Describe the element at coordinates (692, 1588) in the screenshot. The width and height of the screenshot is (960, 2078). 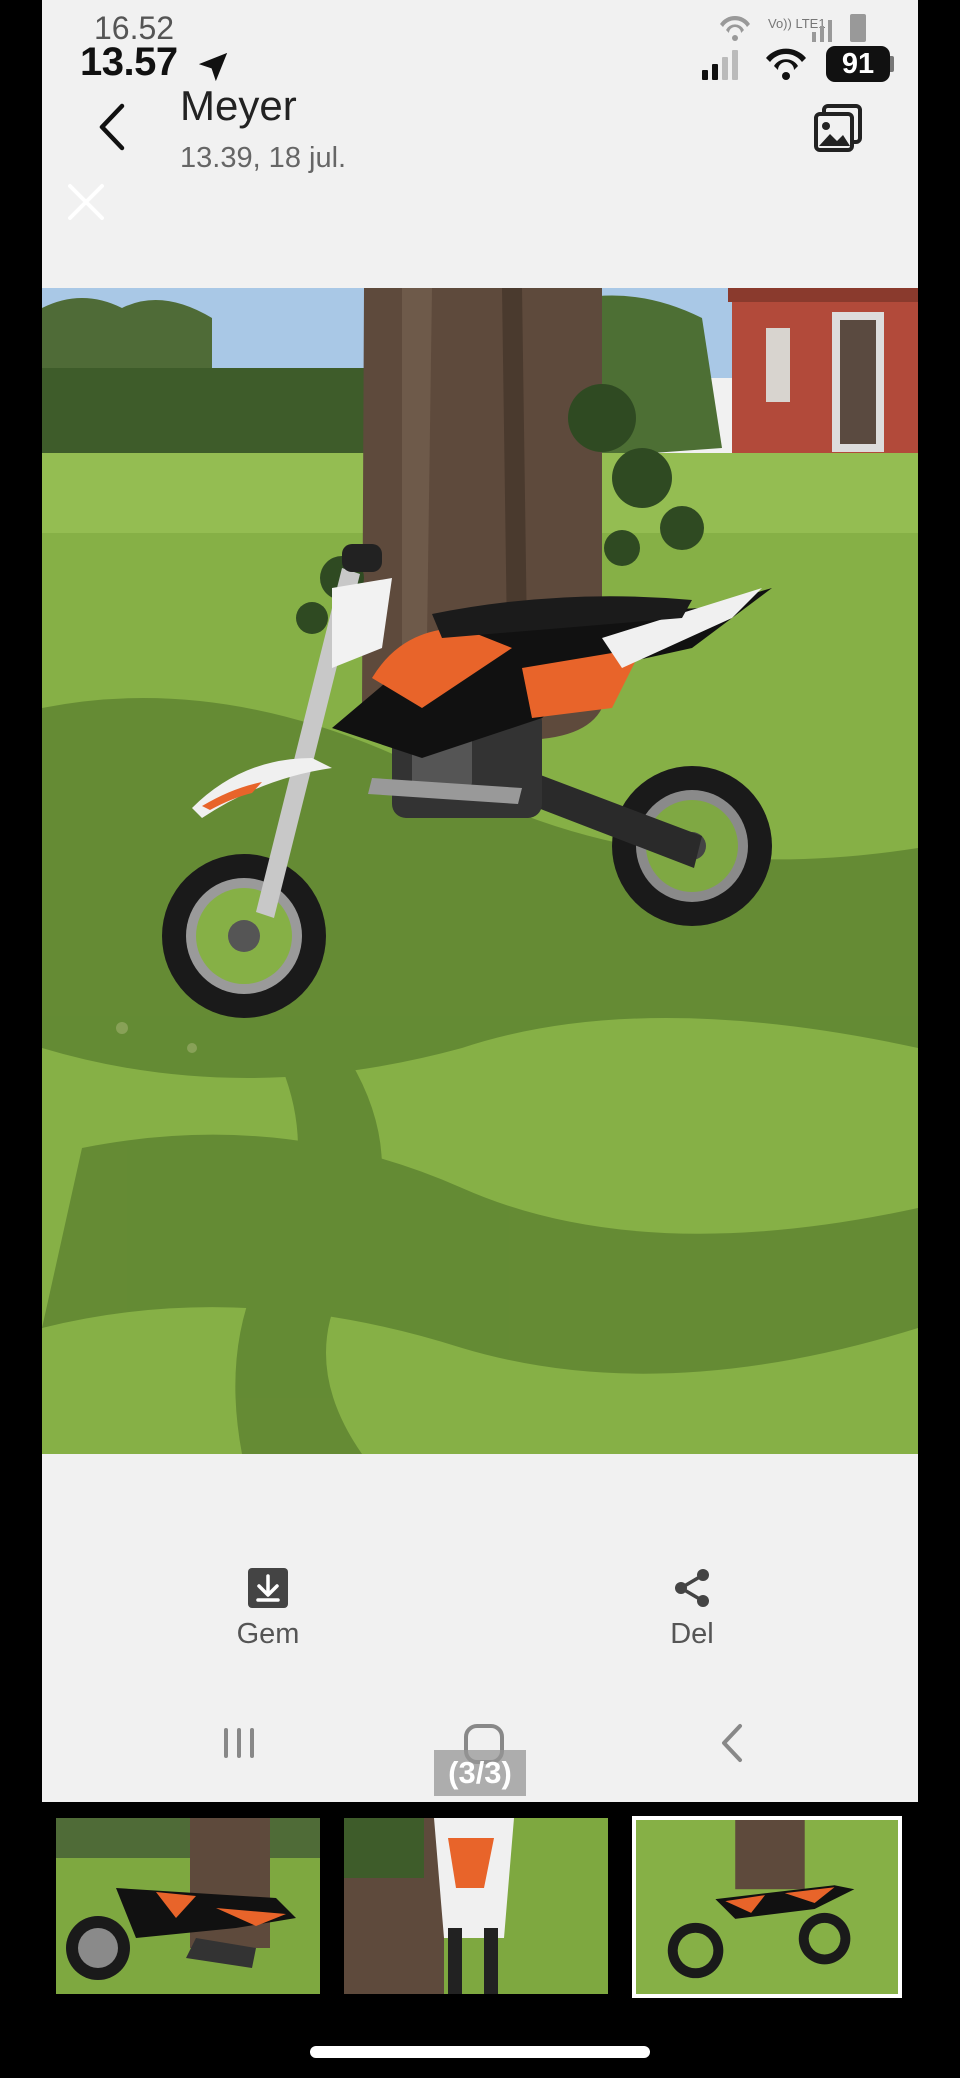
I see `share-icon` at that location.